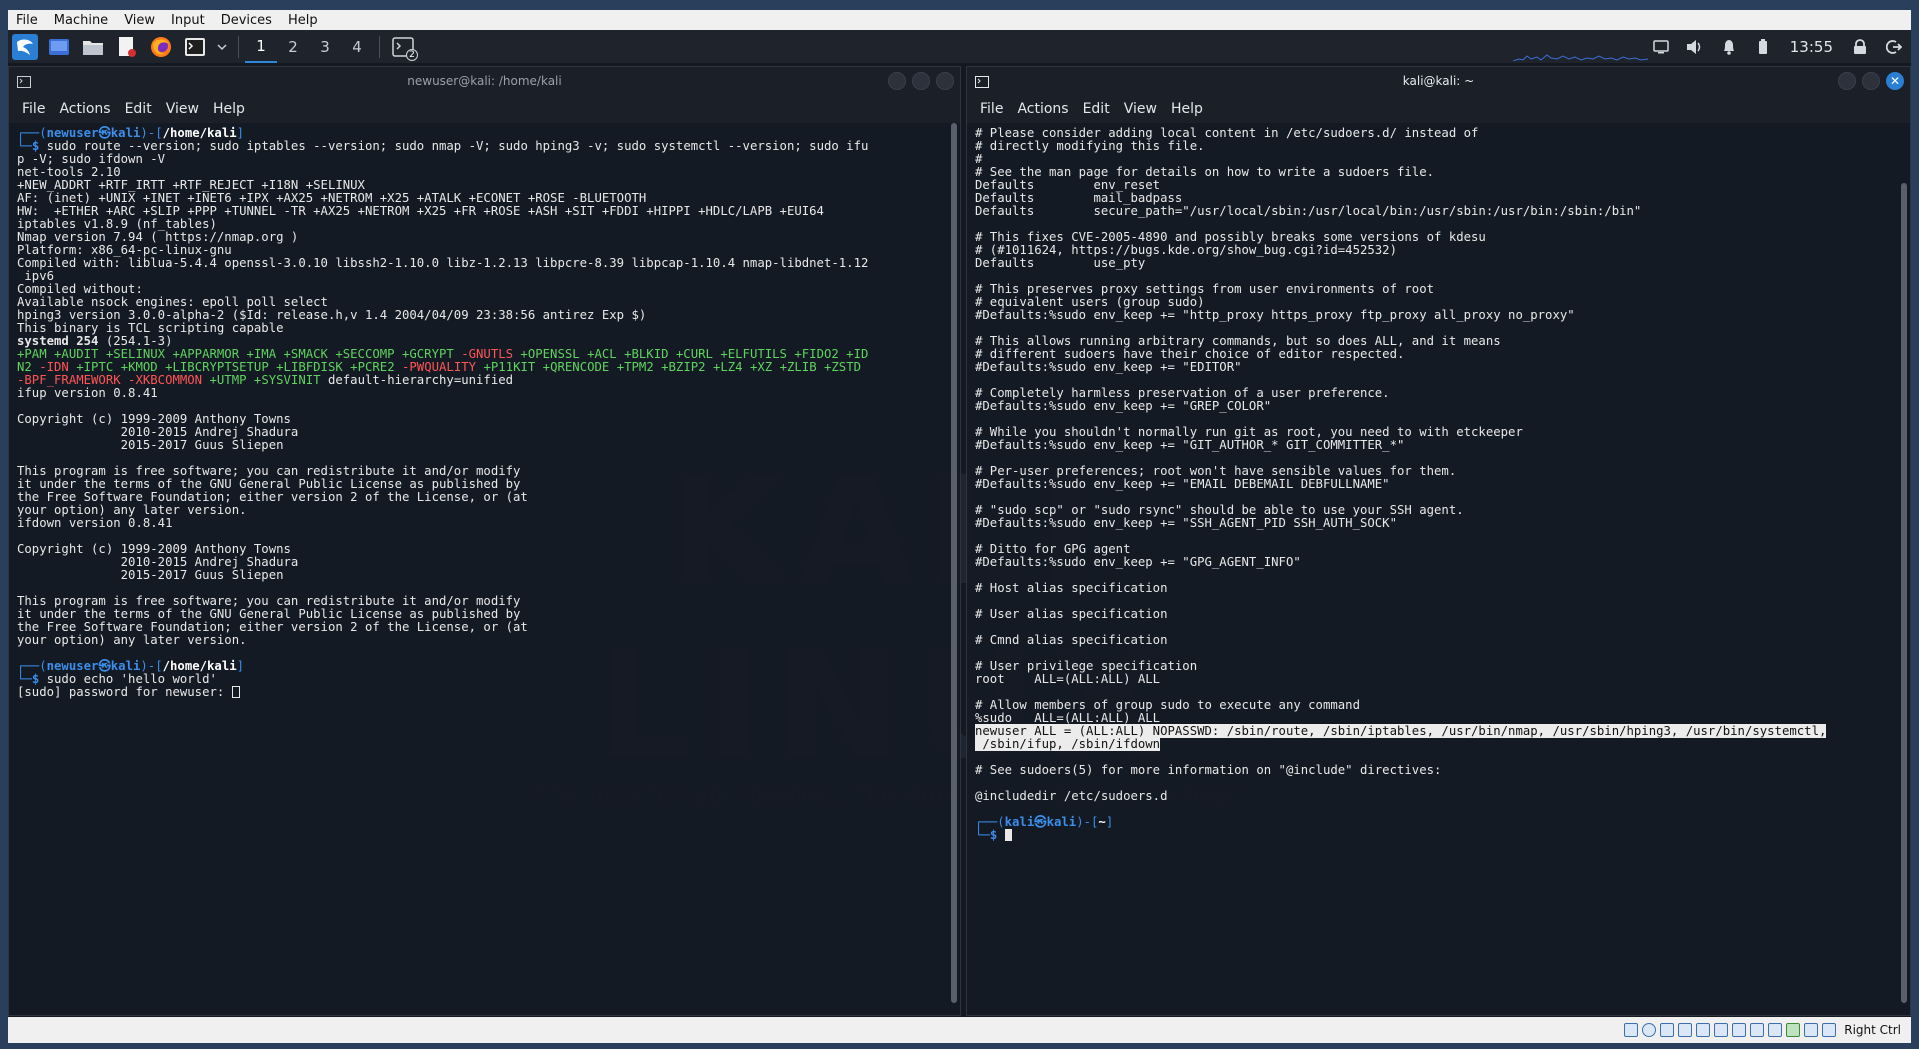 This screenshot has width=1919, height=1049. I want to click on show-desktop-icon, so click(59, 47).